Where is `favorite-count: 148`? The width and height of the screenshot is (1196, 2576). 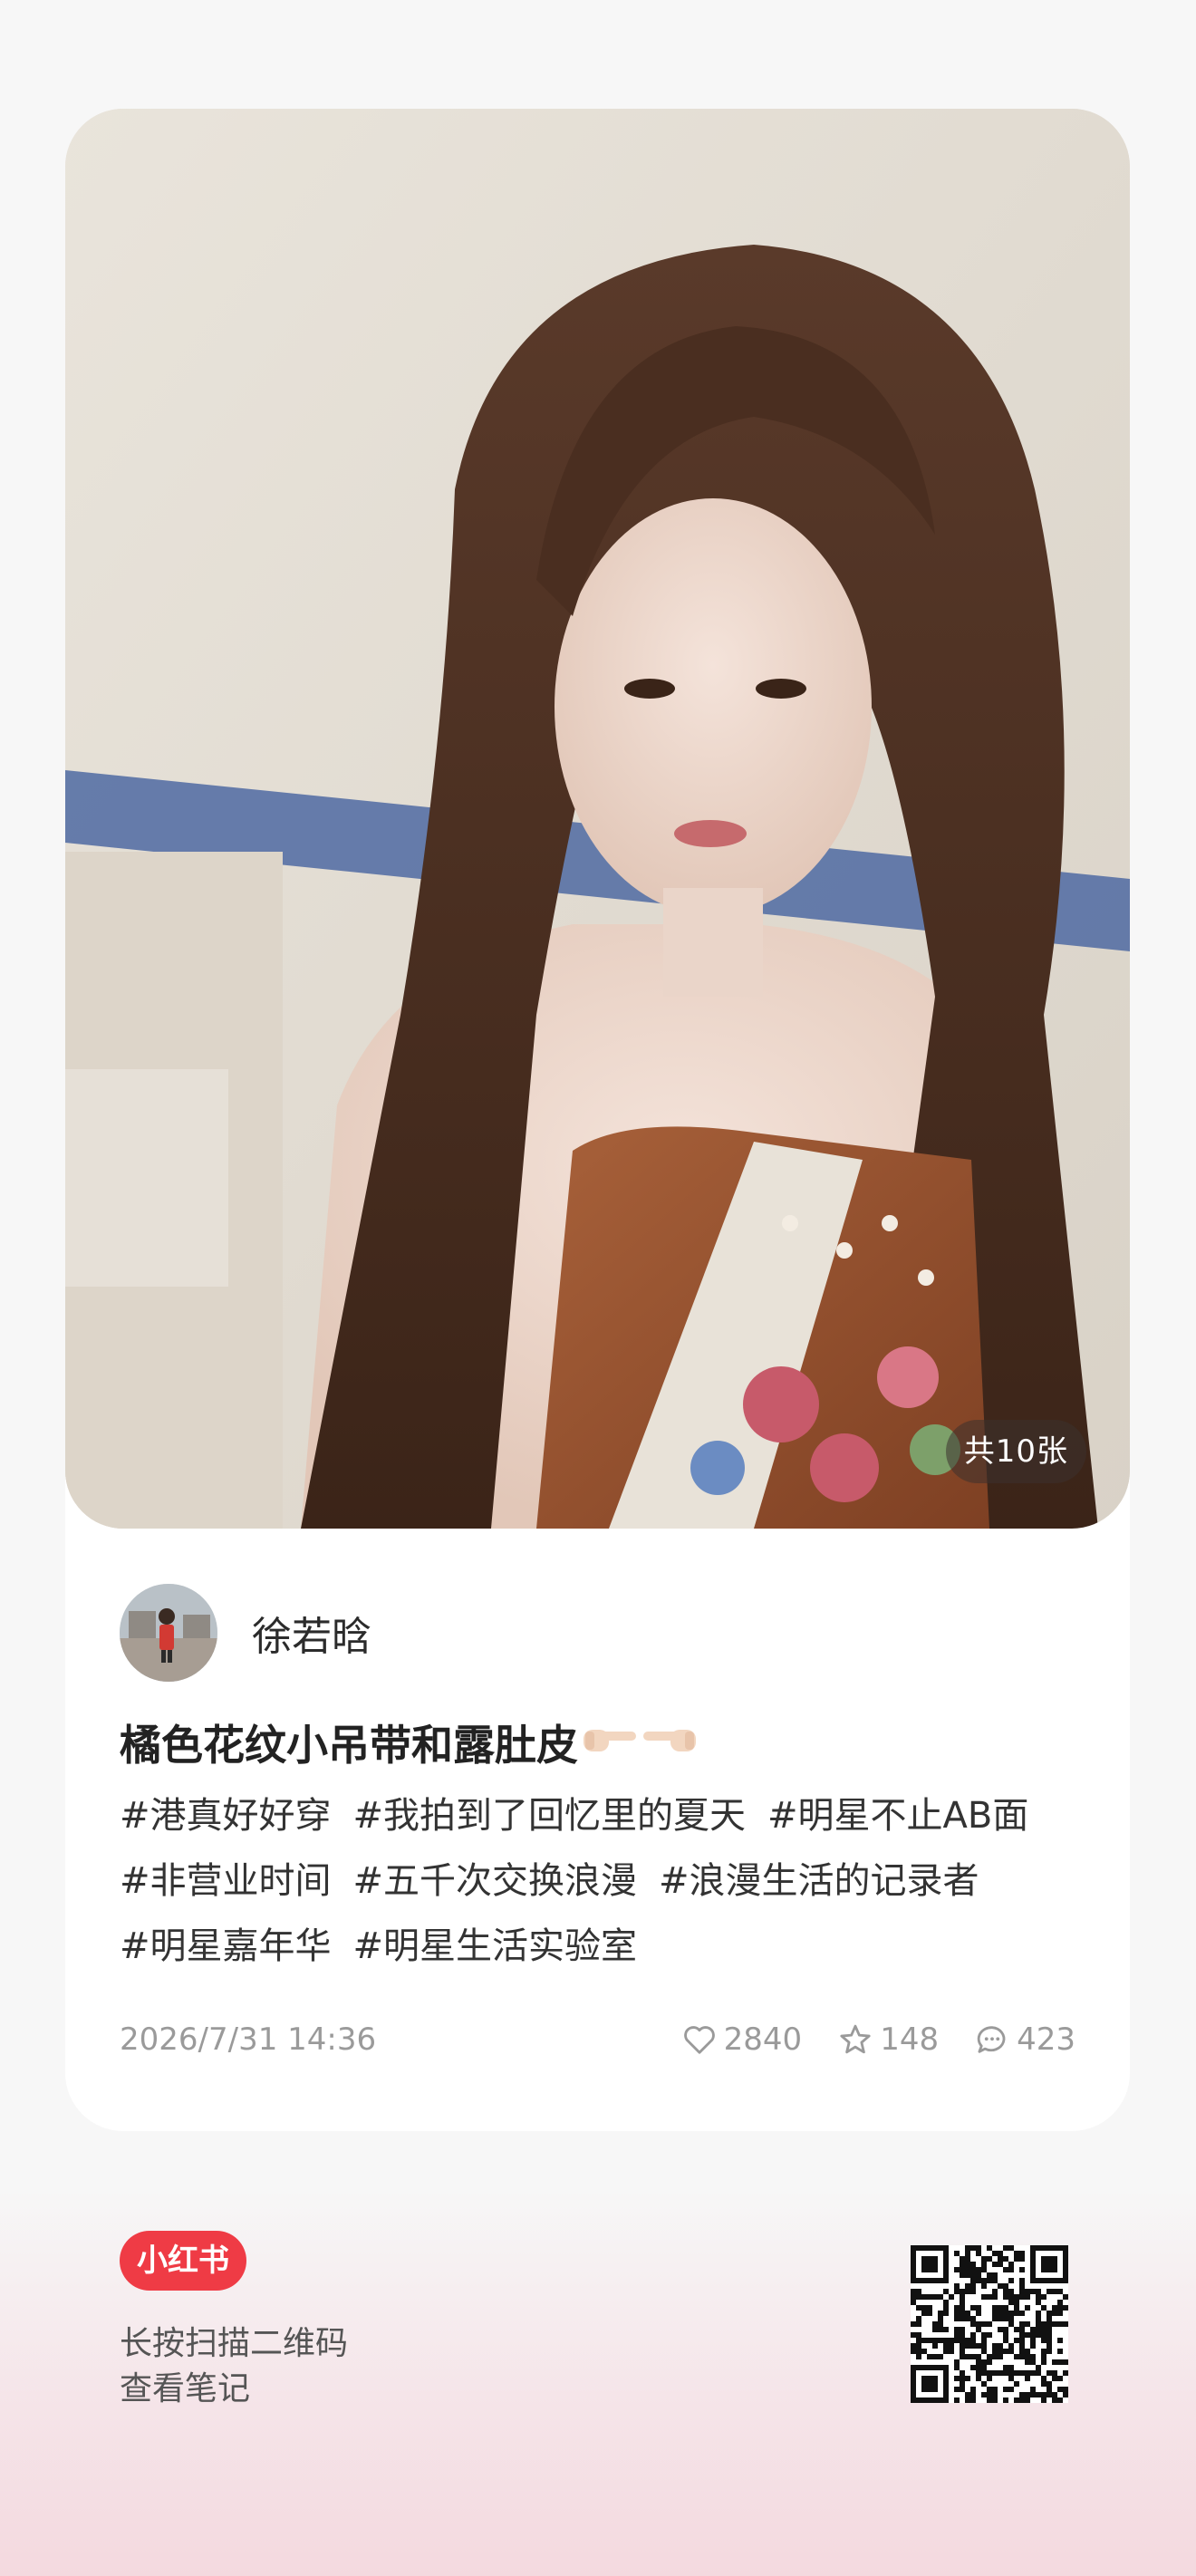
favorite-count: 148 is located at coordinates (910, 2039).